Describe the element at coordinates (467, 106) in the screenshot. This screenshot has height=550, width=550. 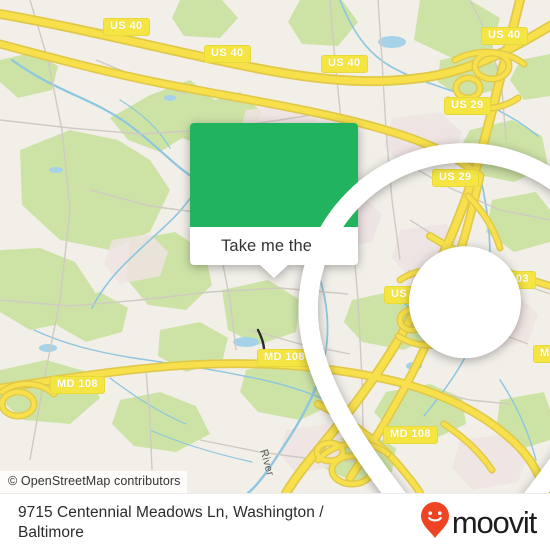
I see `shield-us-29-a: US 29` at that location.